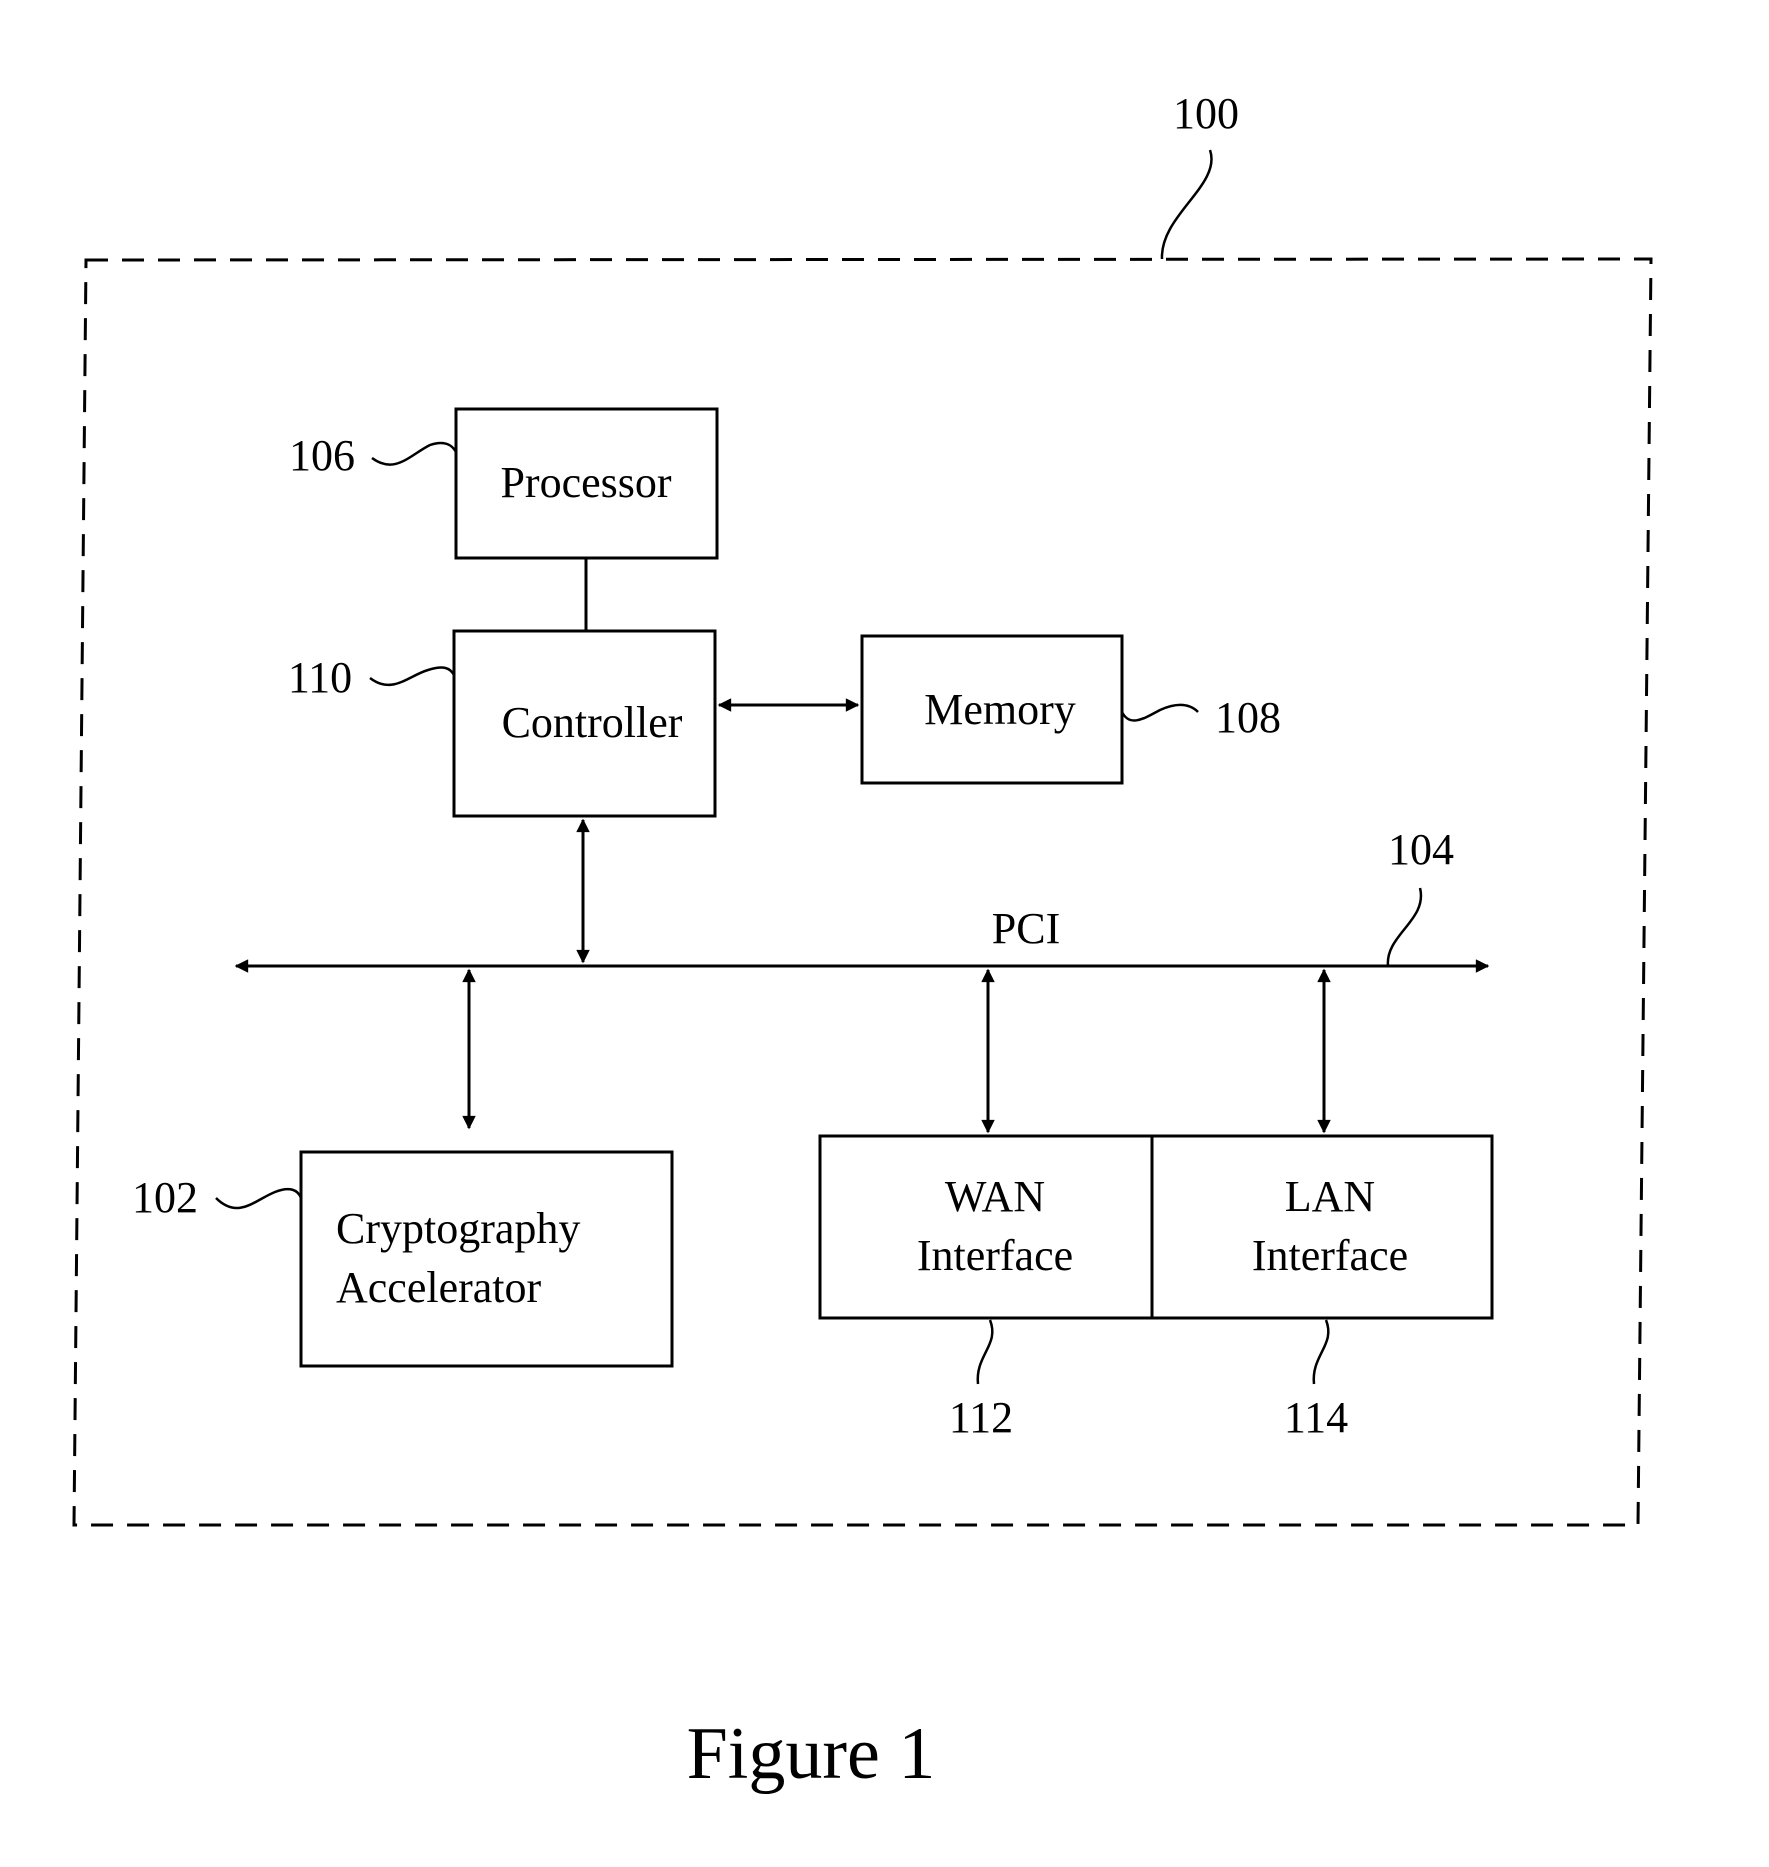  I want to click on wan-ref-label: 112, so click(981, 1417).